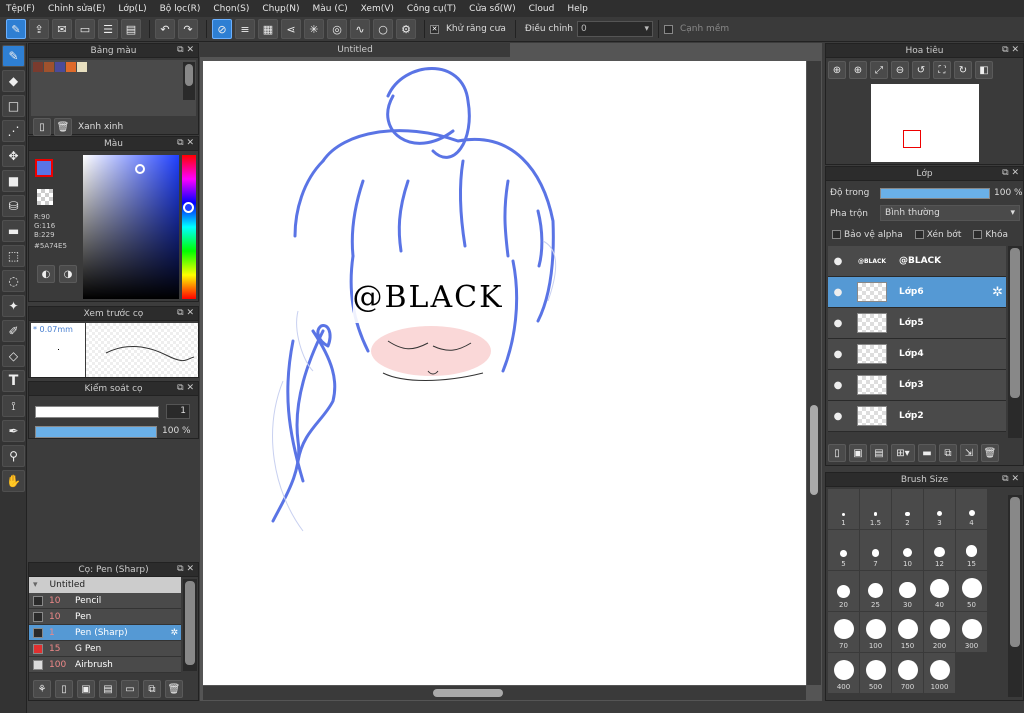 This screenshot has height=713, width=1024. I want to click on brush-size-cell: 400, so click(843, 673).